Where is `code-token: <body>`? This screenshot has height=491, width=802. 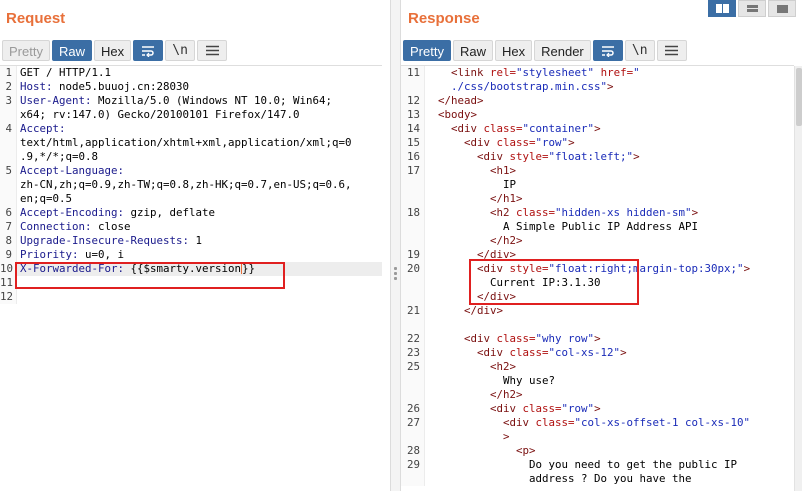 code-token: <body> is located at coordinates (458, 114).